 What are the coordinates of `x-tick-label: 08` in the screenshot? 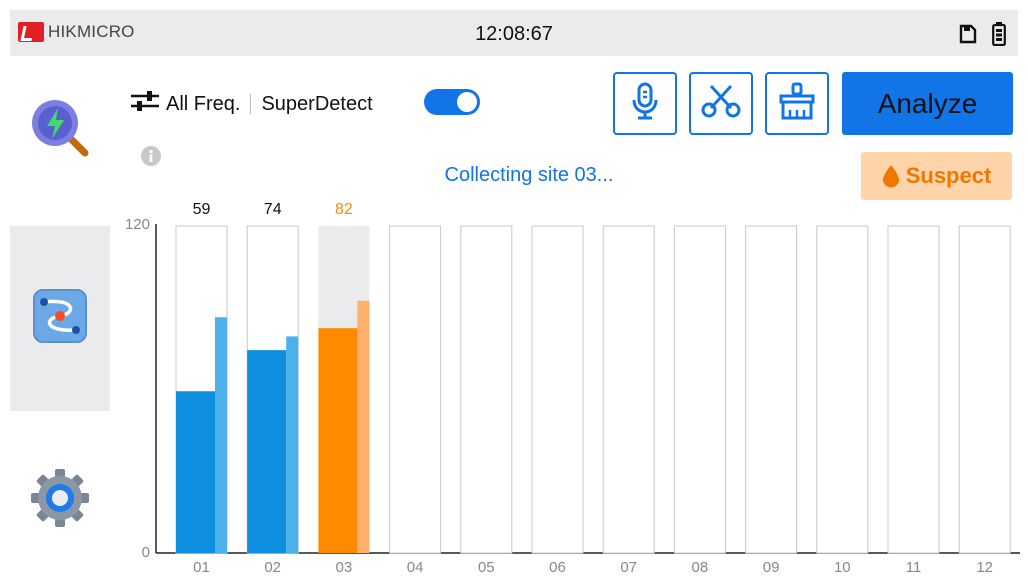 It's located at (700, 567).